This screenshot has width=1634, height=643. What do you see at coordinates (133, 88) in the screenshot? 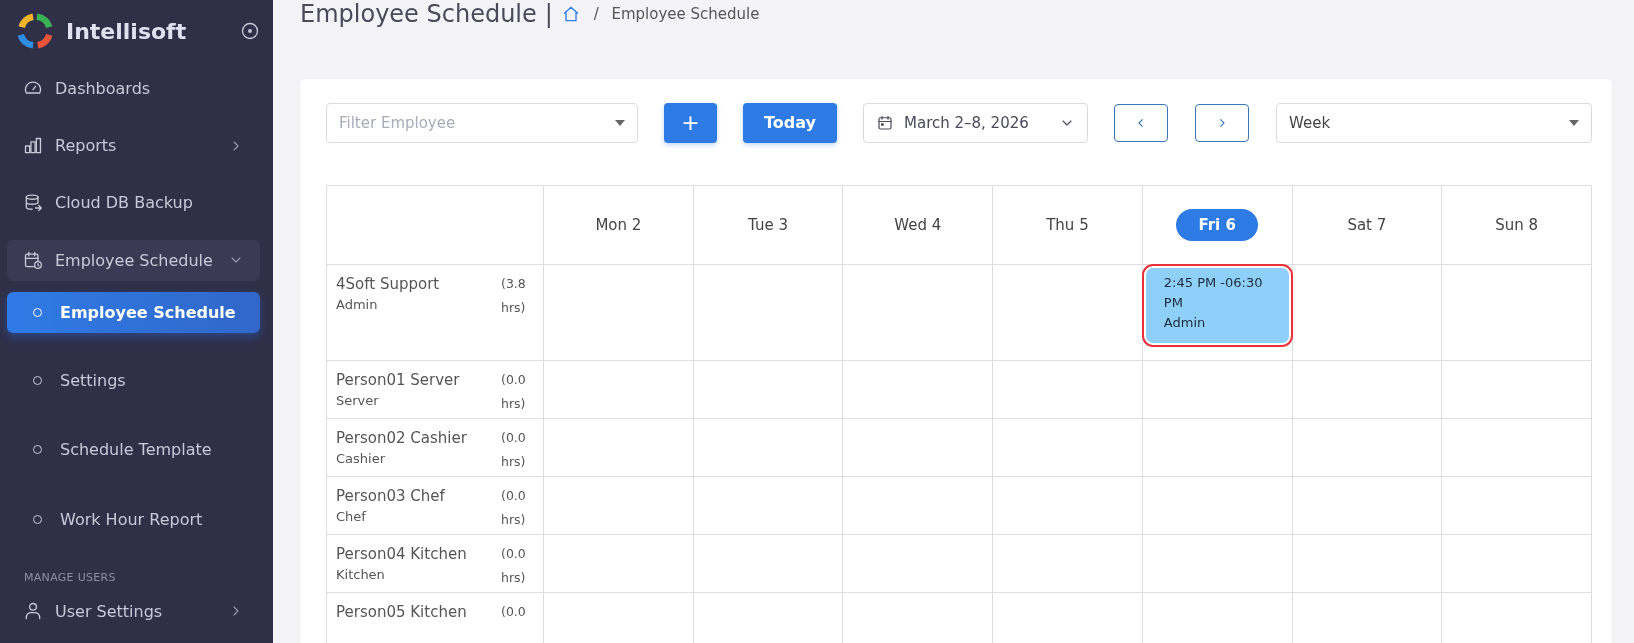
I see `nav-item: Dashboards` at bounding box center [133, 88].